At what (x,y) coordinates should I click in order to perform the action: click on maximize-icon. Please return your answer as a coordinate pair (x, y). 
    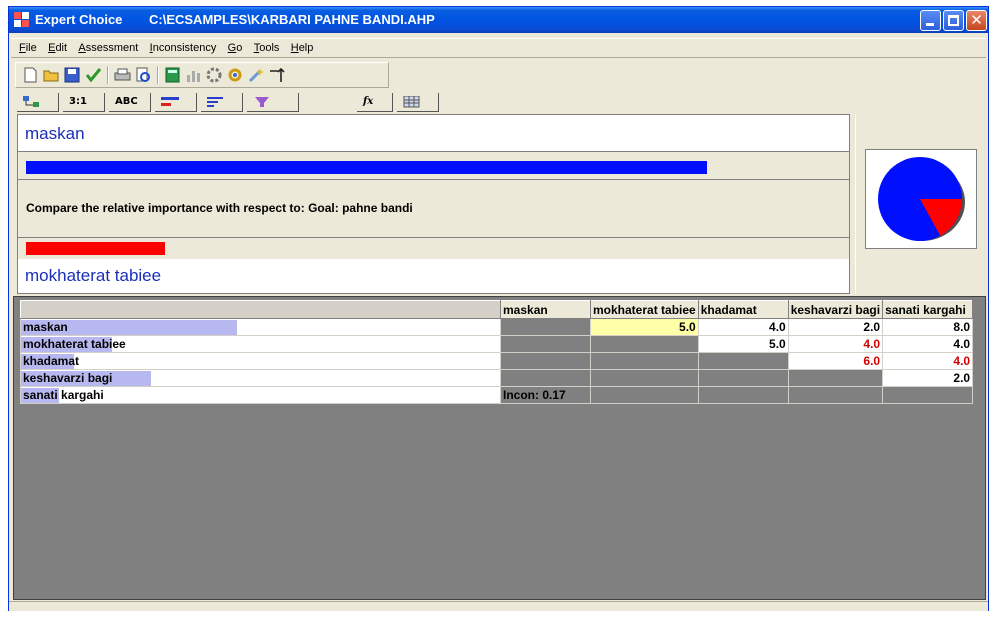
    Looking at the image, I should click on (953, 20).